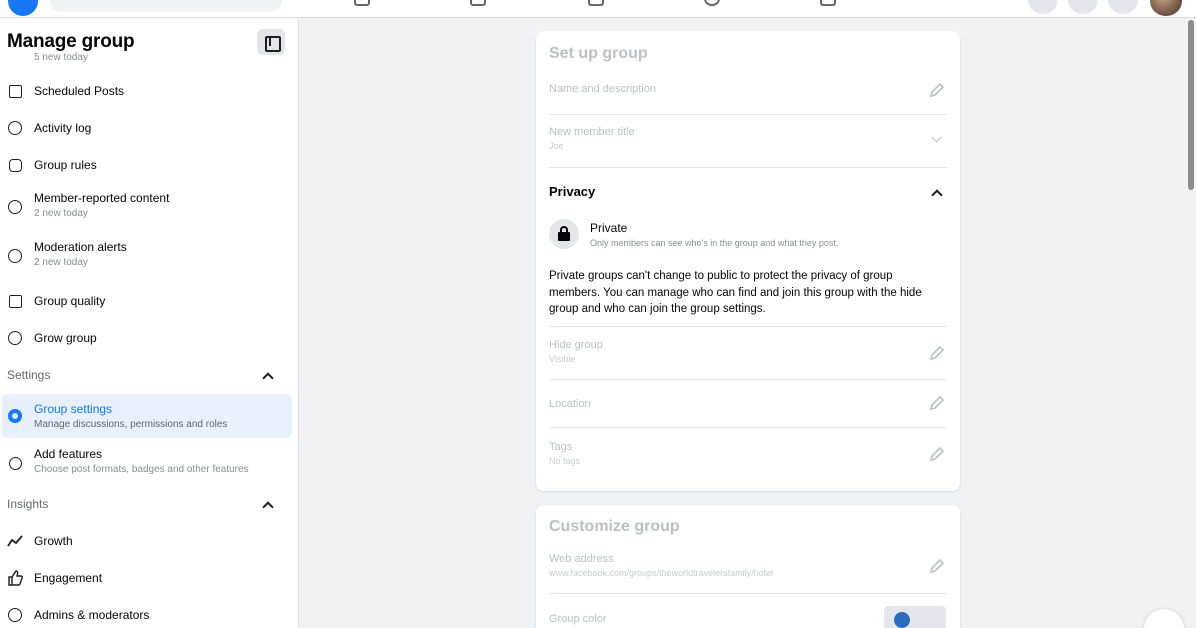 This screenshot has width=1196, height=628. Describe the element at coordinates (1083, 7) in the screenshot. I see `messenger-icon` at that location.